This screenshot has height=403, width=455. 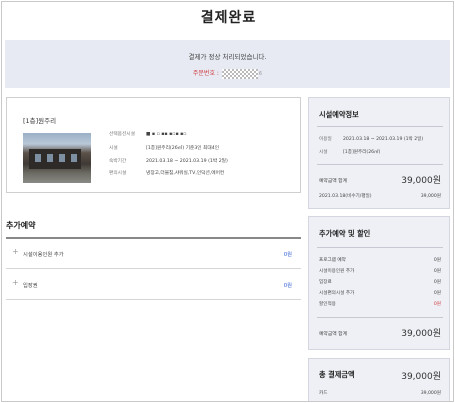 What do you see at coordinates (227, 64) in the screenshot?
I see `payment-complete-notice: 결제가 정상 처리되었습니다. 주문번호 : 6` at bounding box center [227, 64].